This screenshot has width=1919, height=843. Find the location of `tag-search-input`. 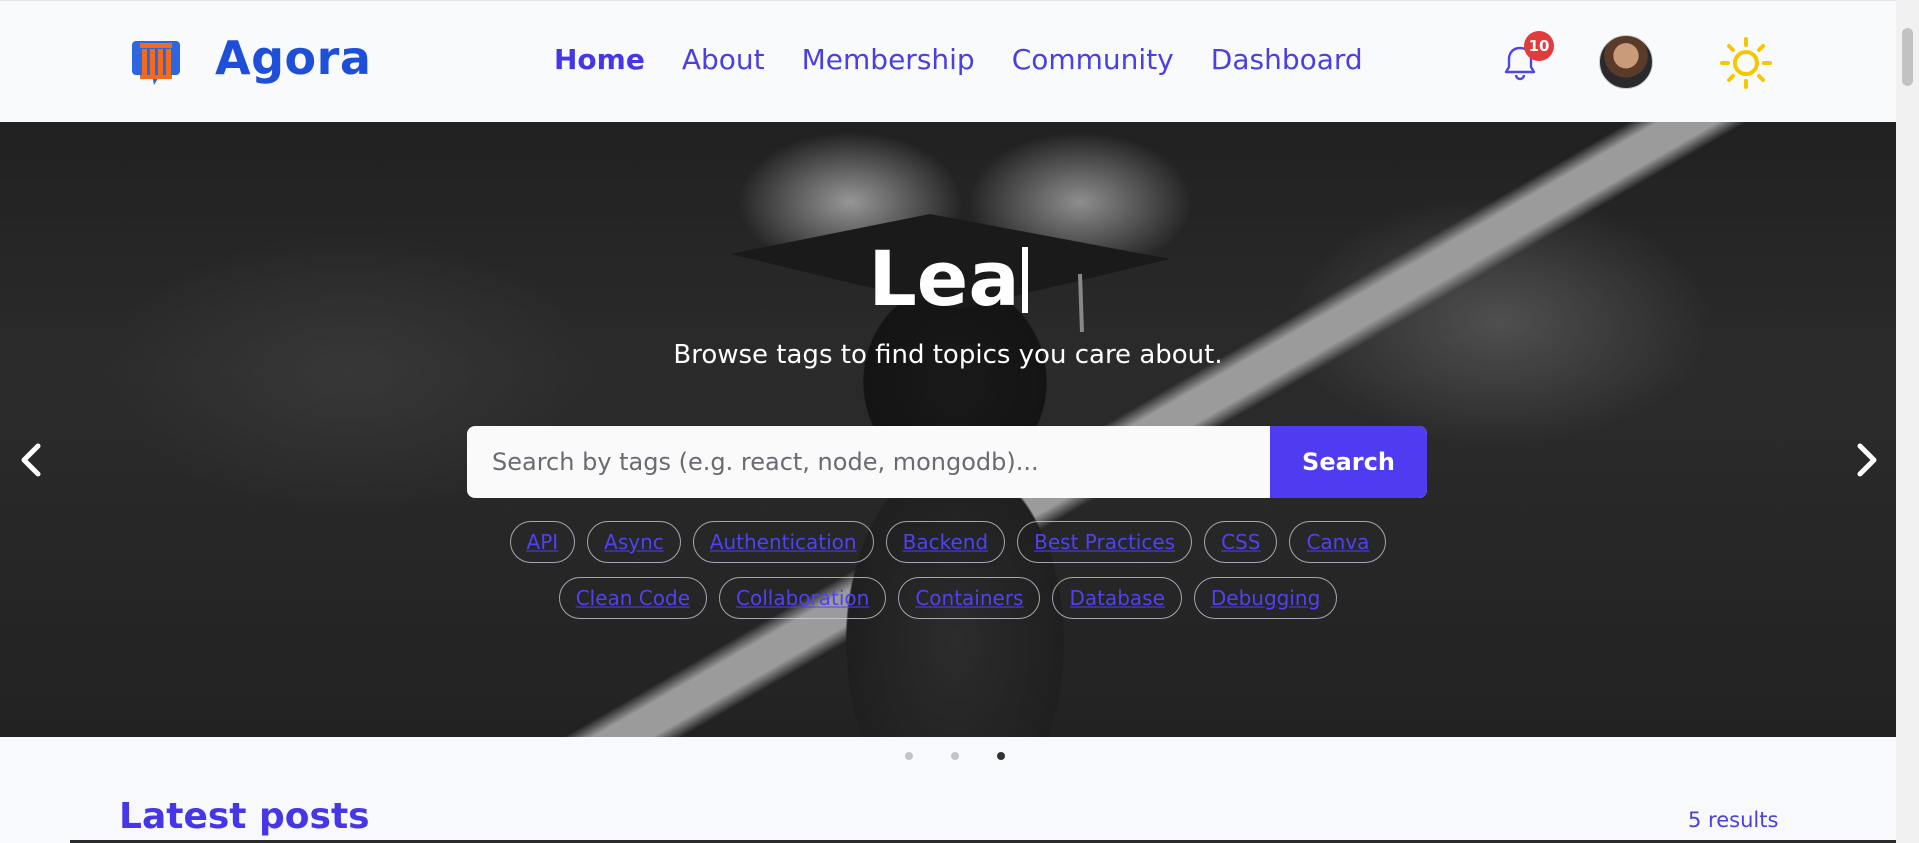

tag-search-input is located at coordinates (868, 462).